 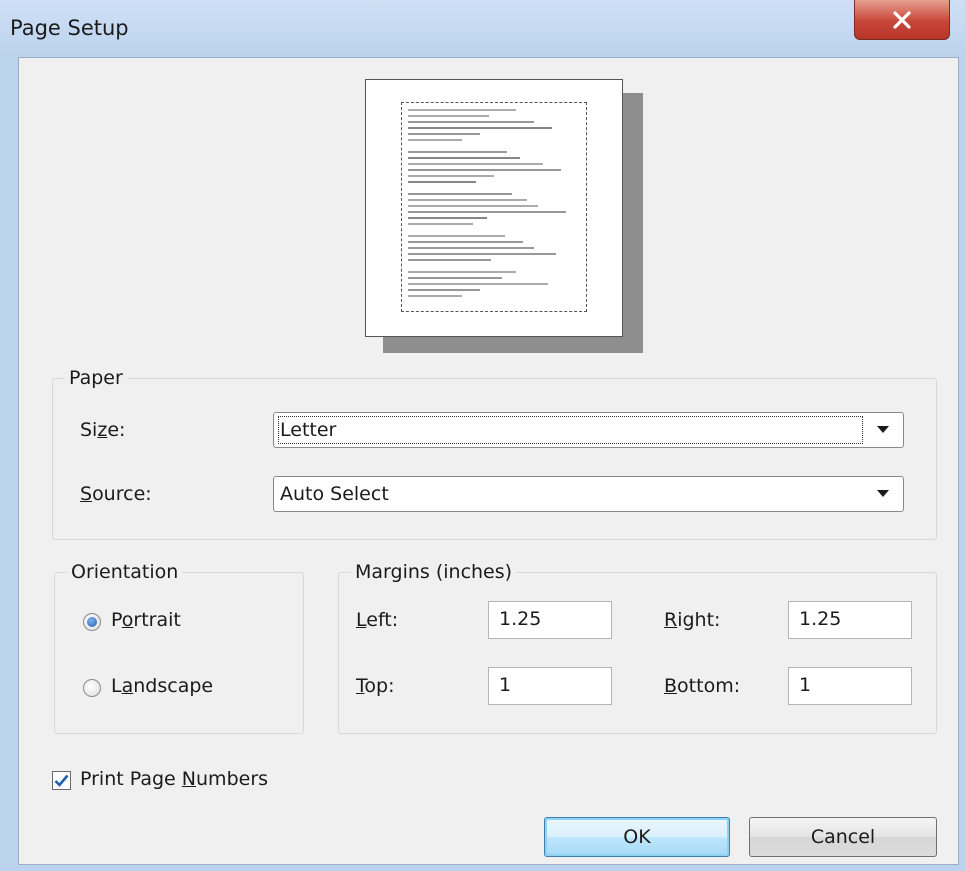 What do you see at coordinates (805, 685) in the screenshot?
I see `bottom-margin-value: 1` at bounding box center [805, 685].